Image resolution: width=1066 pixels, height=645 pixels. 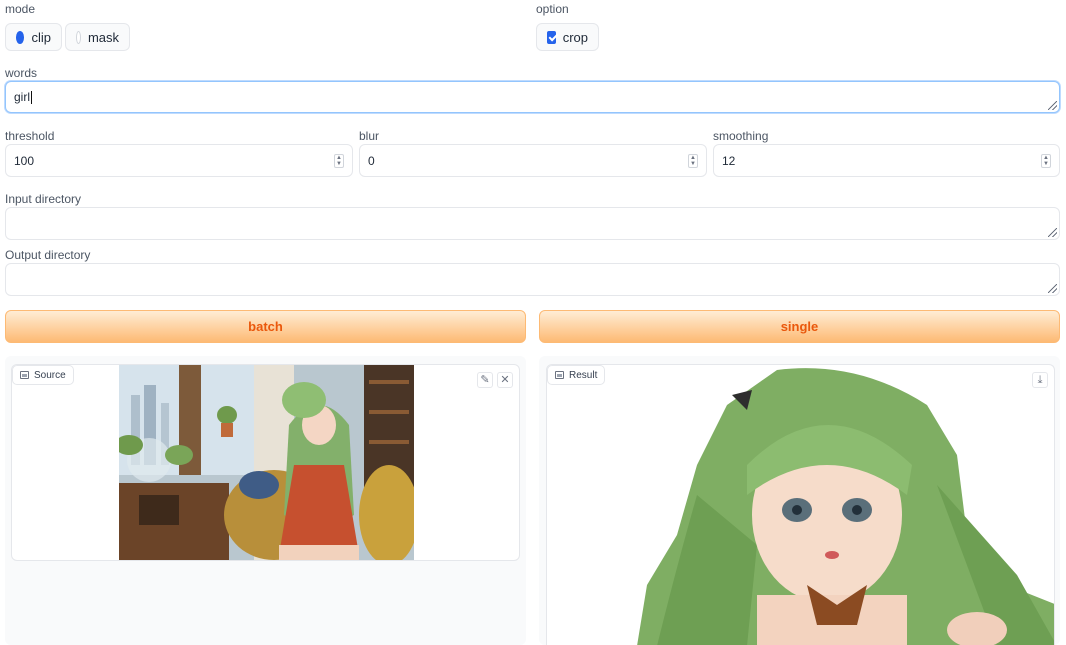 I want to click on crop-checkbox-label: crop, so click(x=575, y=37).